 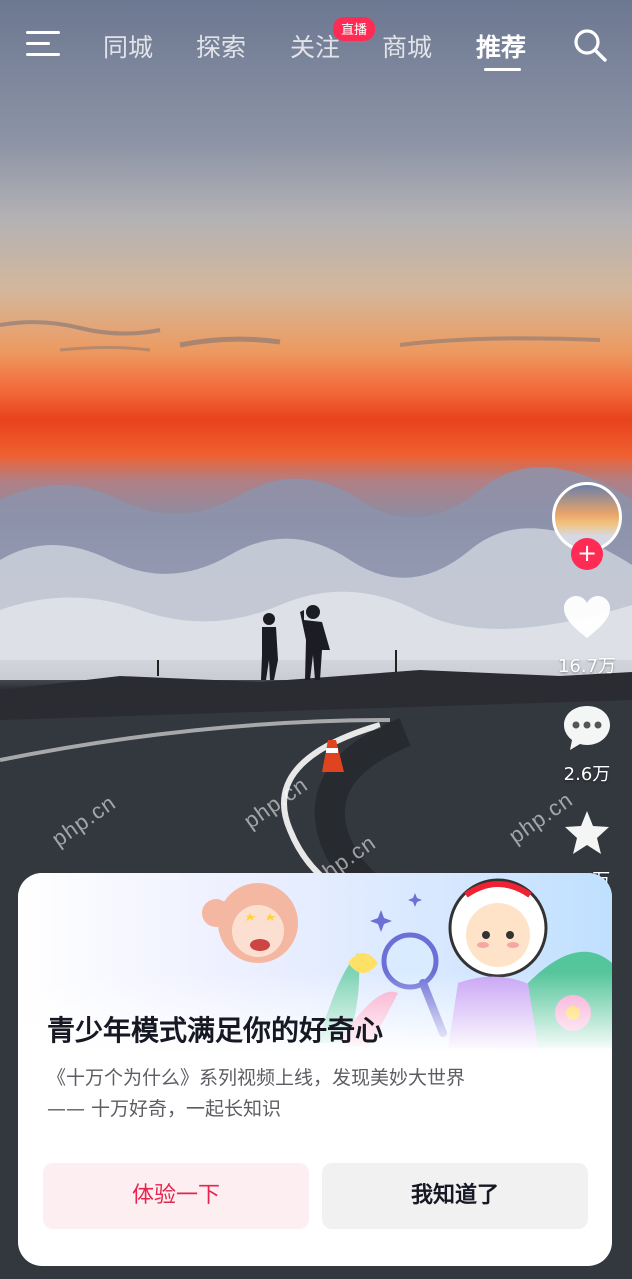 I want to click on tab-following: 关注, so click(x=315, y=46).